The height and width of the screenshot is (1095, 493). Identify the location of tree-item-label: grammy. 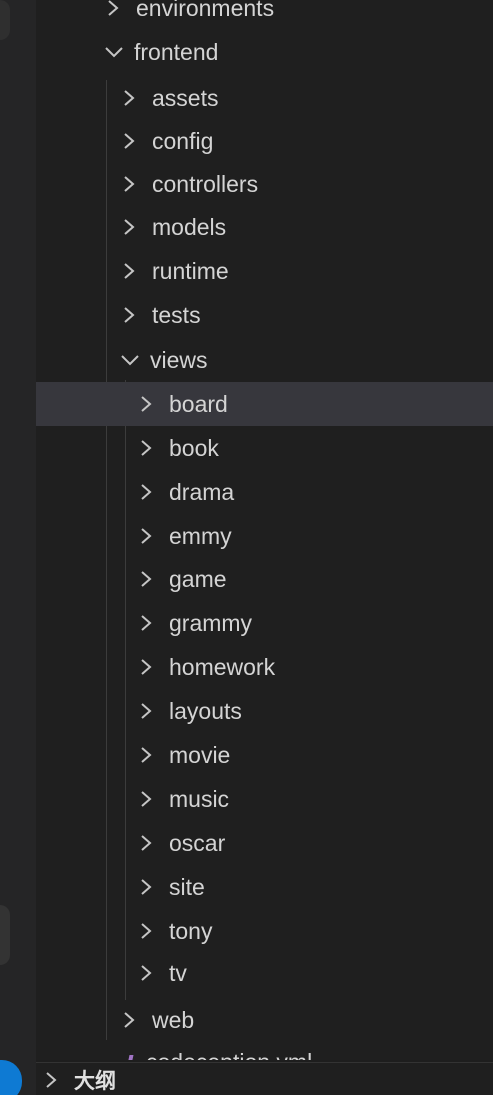
(211, 622).